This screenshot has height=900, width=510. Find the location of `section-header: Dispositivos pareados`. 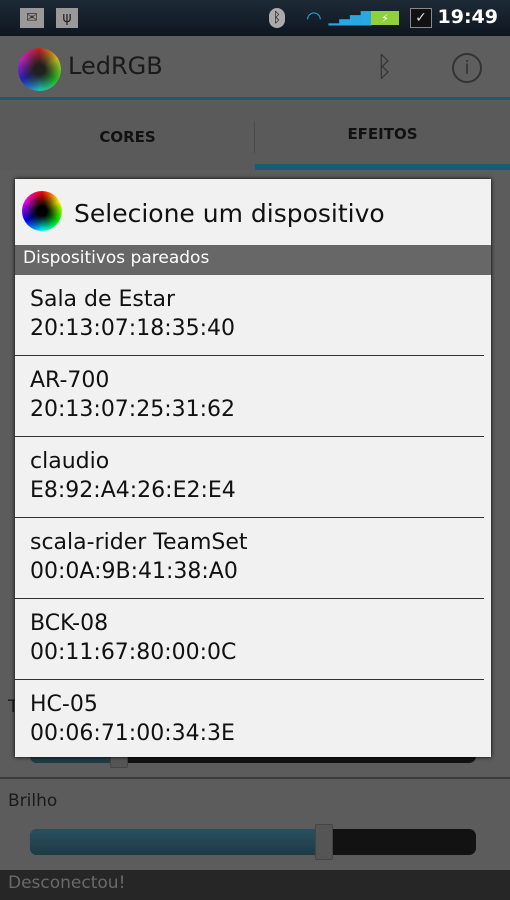

section-header: Dispositivos pareados is located at coordinates (253, 260).